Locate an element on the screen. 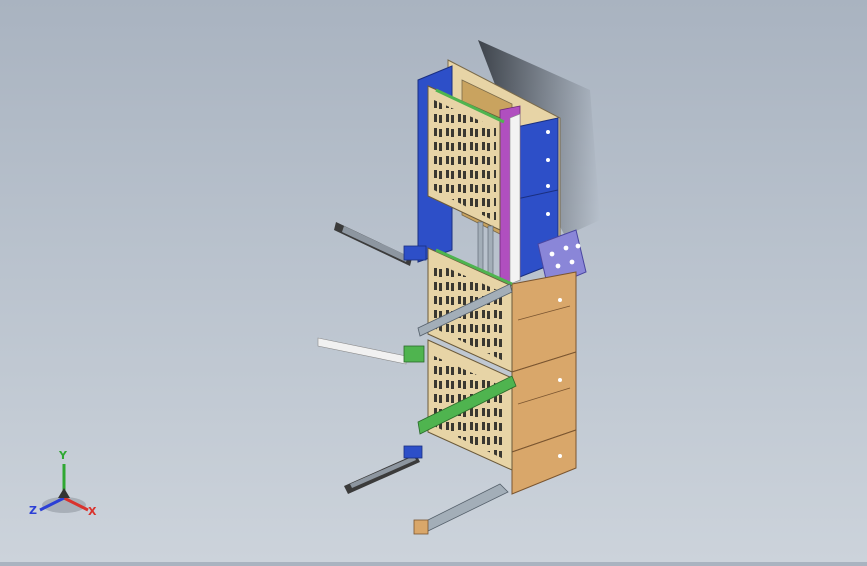  coordinate-triad is located at coordinates (64, 488).